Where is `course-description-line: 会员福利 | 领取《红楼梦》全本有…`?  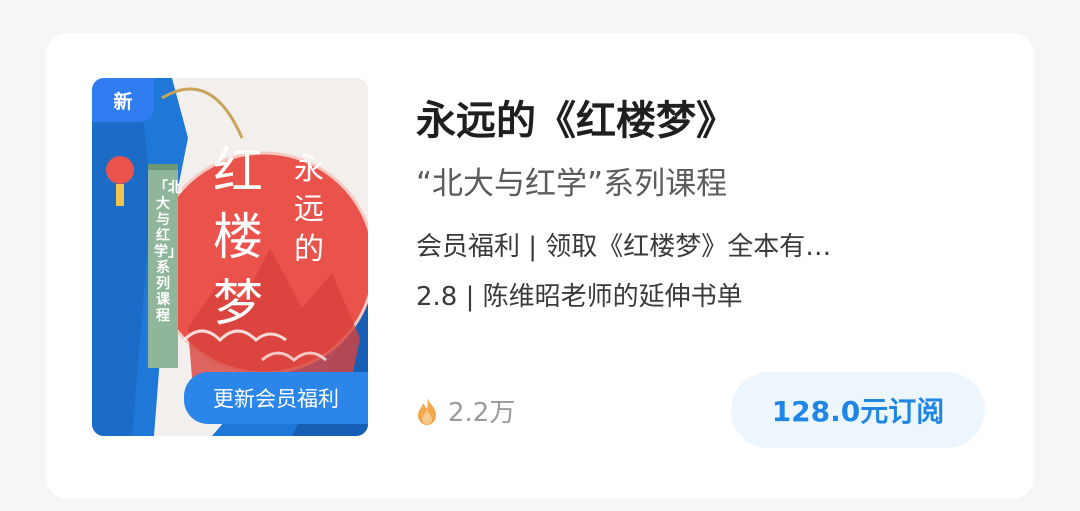
course-description-line: 会员福利 | 领取《红楼梦》全本有… is located at coordinates (624, 247).